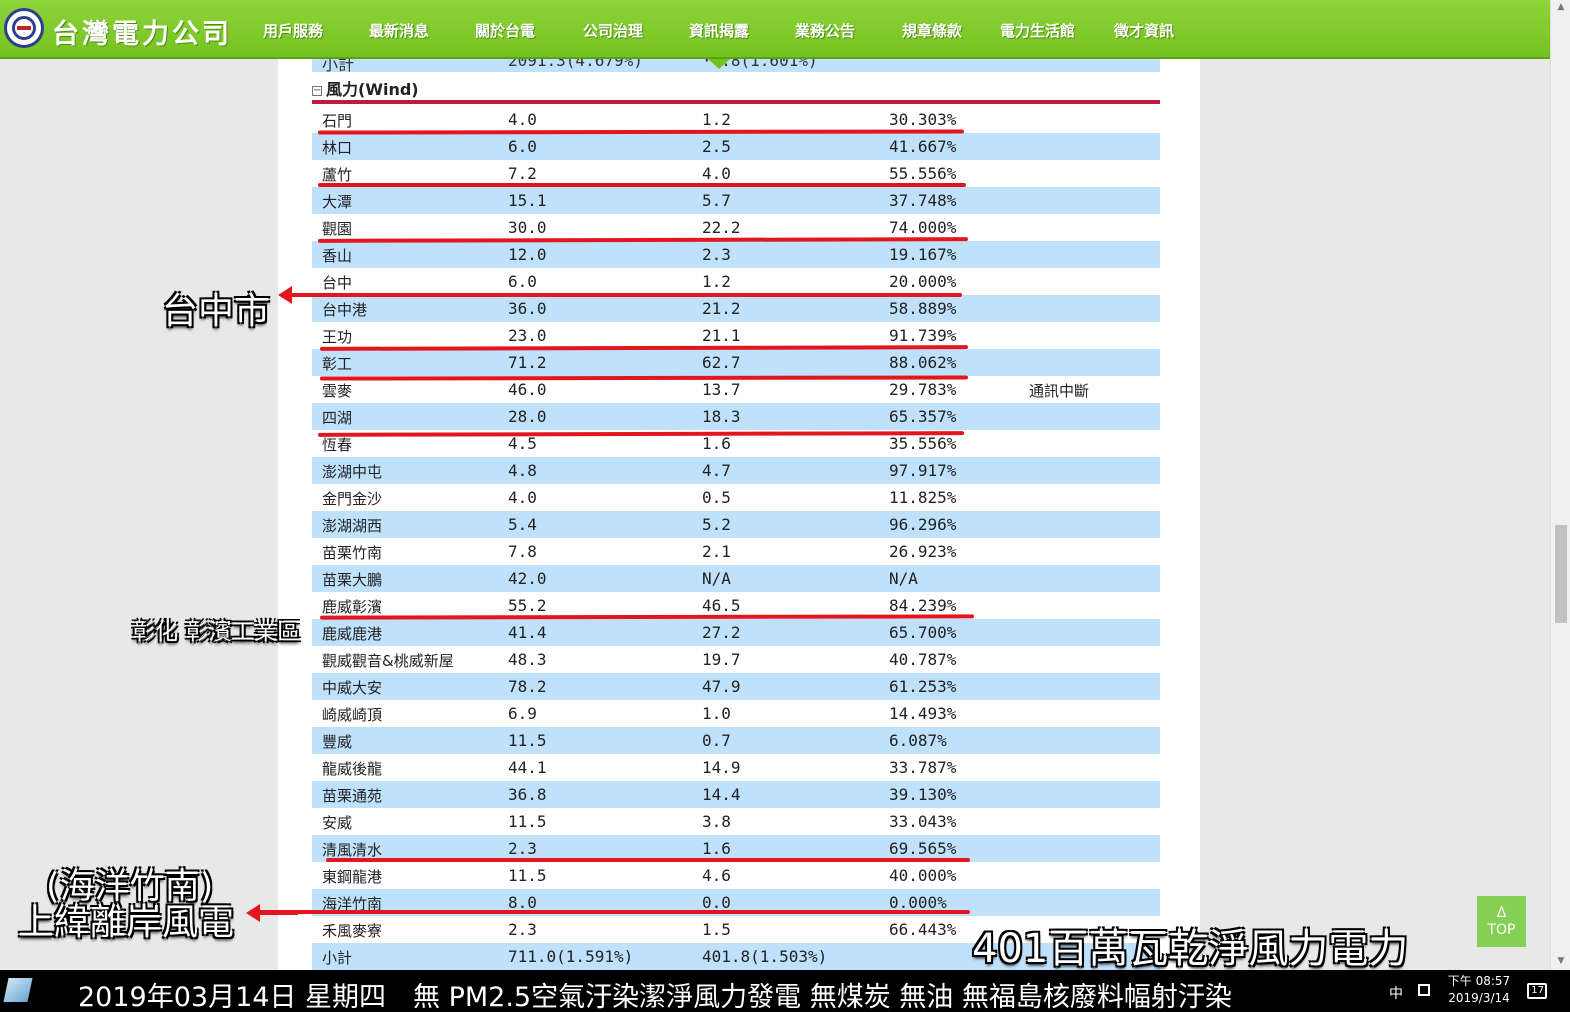 Image resolution: width=1570 pixels, height=1012 pixels. Describe the element at coordinates (527, 227) in the screenshot. I see `installed-capacity: 30.0` at that location.